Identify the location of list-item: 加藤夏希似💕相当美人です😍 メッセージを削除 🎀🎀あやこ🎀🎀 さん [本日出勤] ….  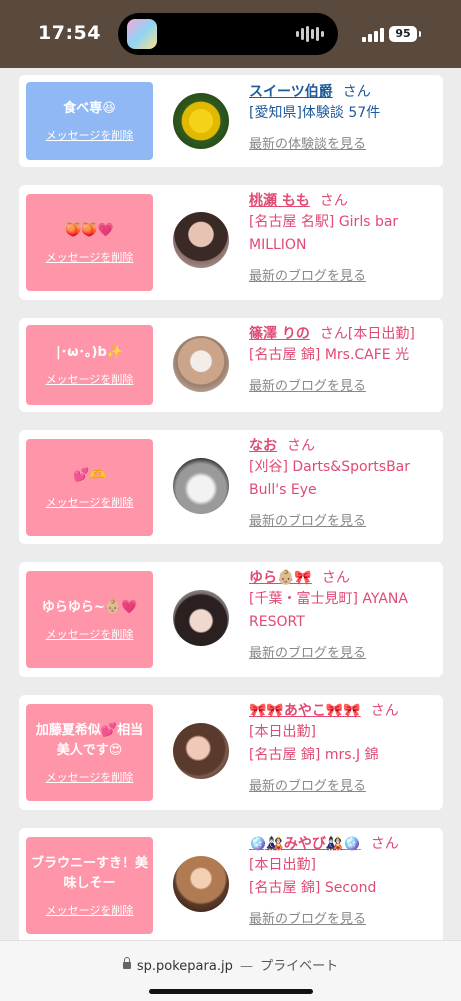
(231, 752).